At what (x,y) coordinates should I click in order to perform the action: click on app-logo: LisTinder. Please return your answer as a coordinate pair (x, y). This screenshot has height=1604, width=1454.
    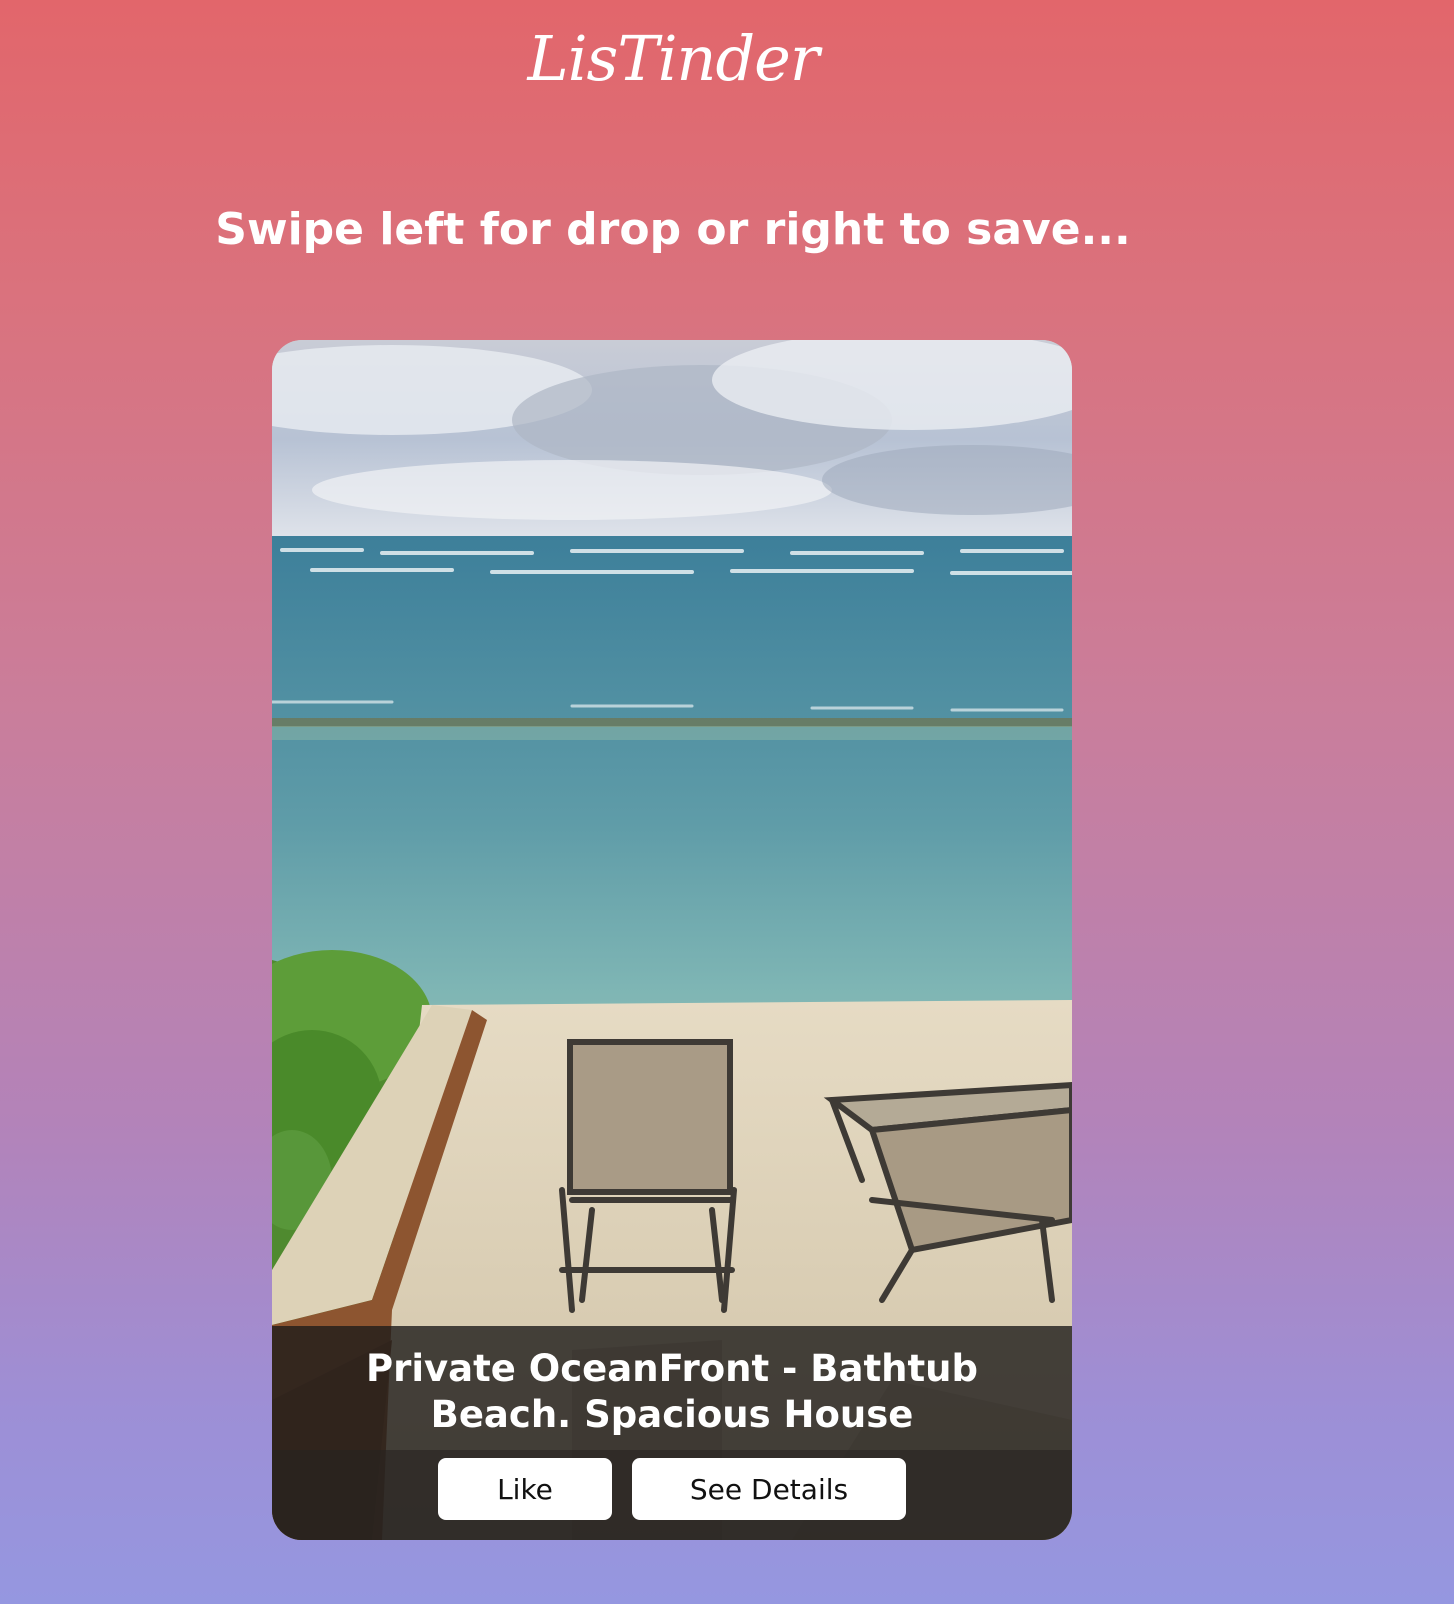
    Looking at the image, I should click on (673, 58).